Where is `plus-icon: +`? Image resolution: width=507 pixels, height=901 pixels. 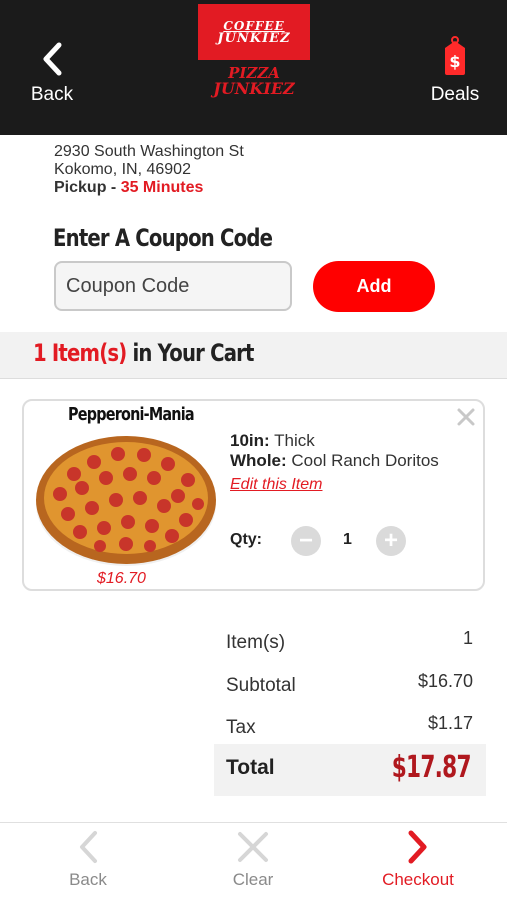
plus-icon: + is located at coordinates (390, 540).